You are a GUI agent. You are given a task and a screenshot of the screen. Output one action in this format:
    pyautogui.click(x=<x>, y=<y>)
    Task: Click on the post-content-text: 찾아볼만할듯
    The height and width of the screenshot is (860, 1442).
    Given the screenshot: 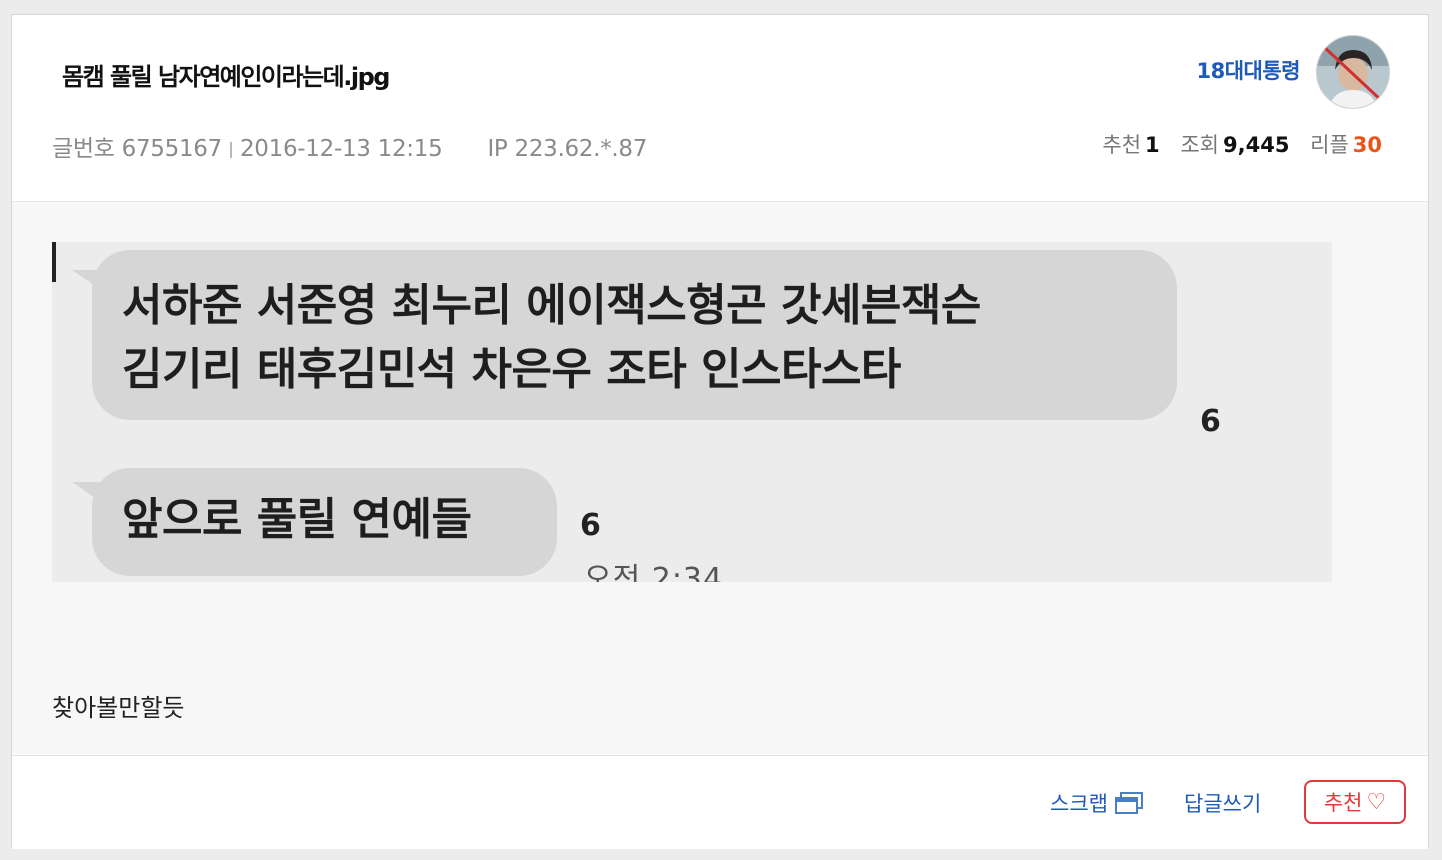 What is the action you would take?
    pyautogui.click(x=118, y=708)
    